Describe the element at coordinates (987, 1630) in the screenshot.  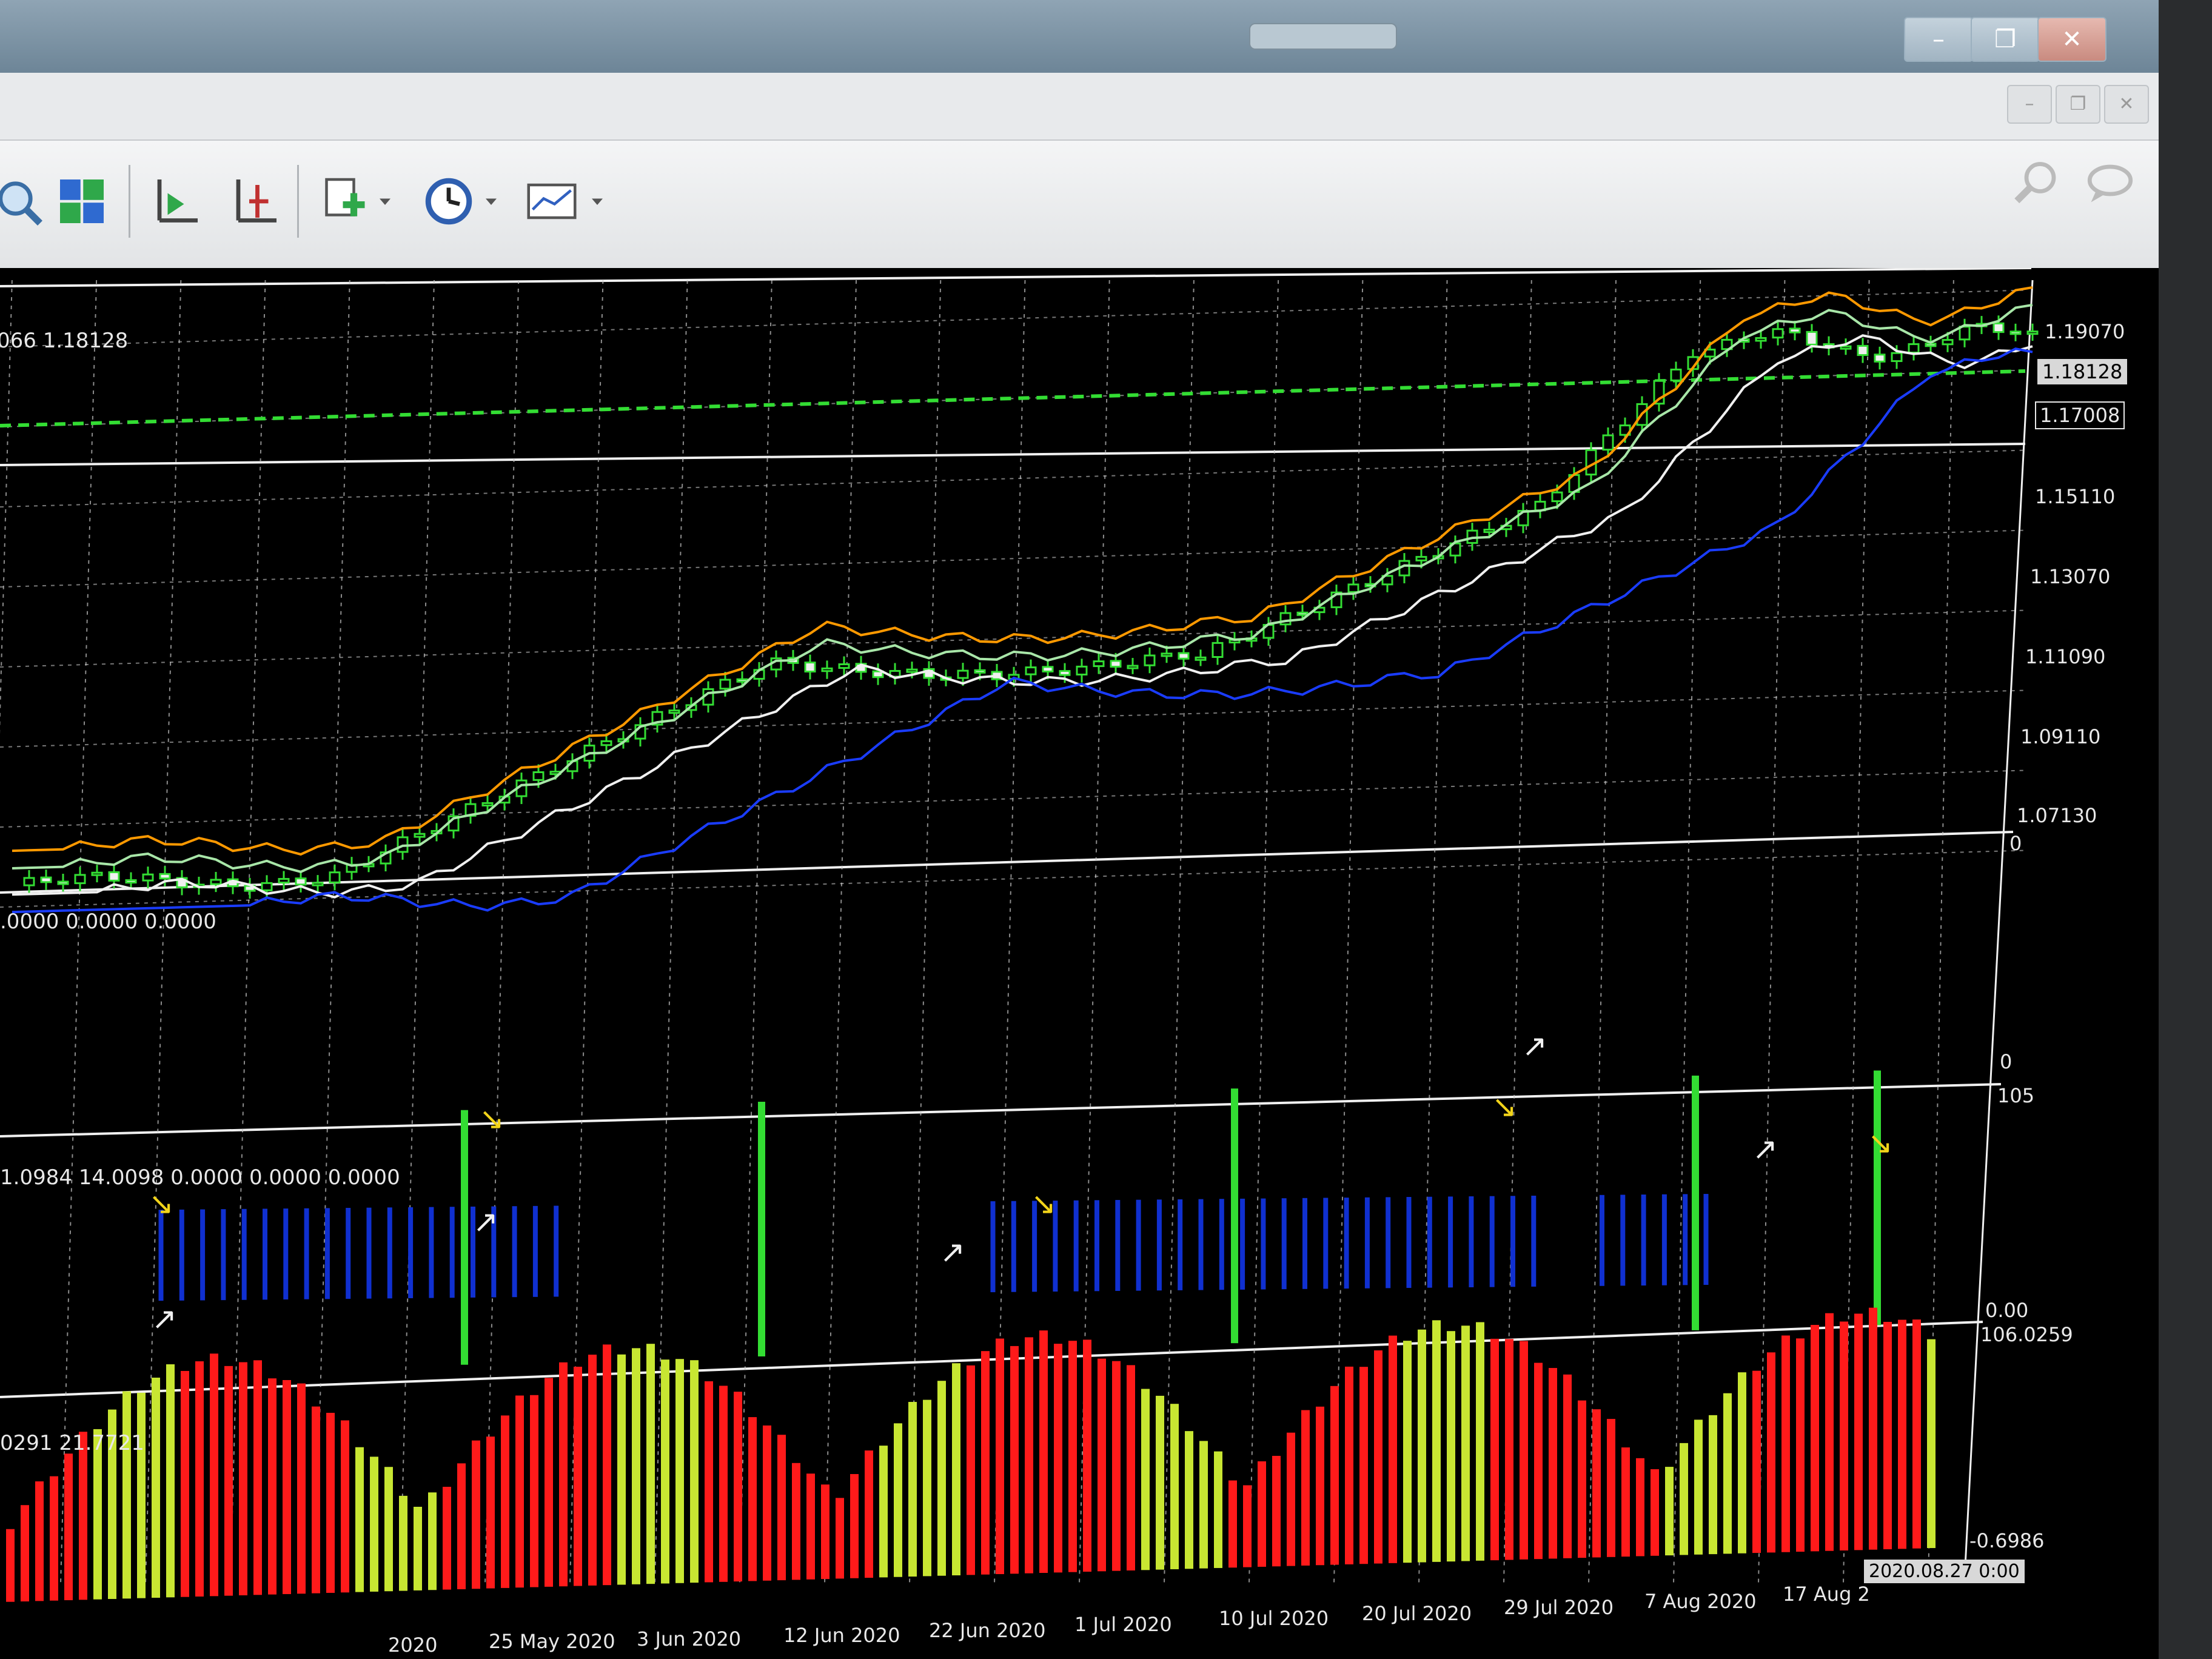
I see `date-label: 22 Jun 2020` at that location.